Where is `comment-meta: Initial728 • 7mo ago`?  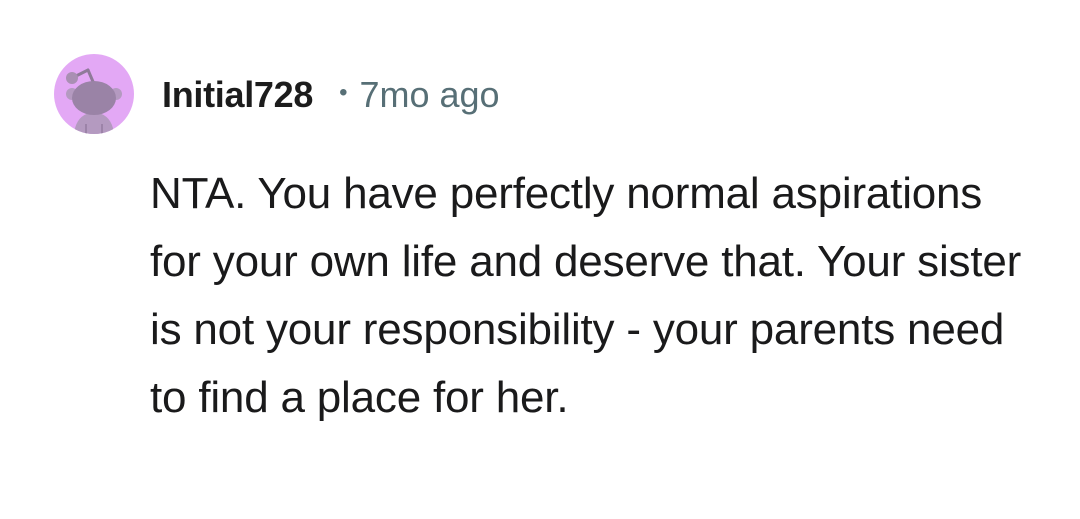 comment-meta: Initial728 • 7mo ago is located at coordinates (331, 95).